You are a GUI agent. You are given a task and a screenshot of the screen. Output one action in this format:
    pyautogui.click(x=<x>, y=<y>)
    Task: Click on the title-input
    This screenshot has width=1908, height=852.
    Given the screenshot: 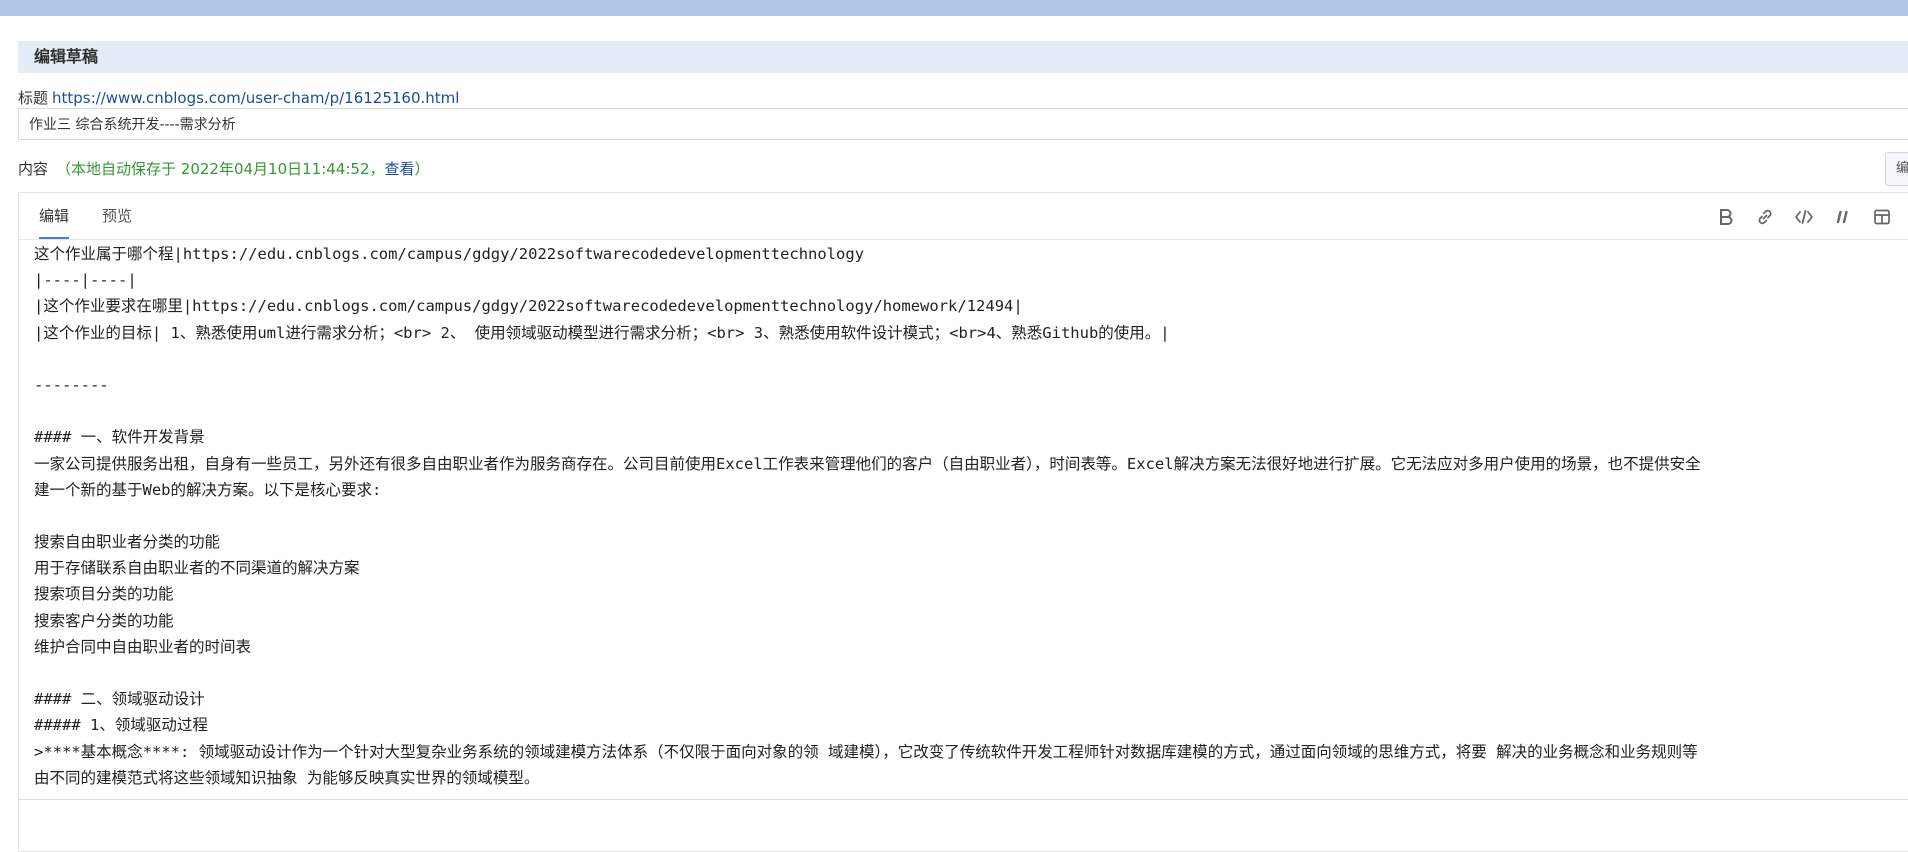 What is the action you would take?
    pyautogui.click(x=963, y=124)
    